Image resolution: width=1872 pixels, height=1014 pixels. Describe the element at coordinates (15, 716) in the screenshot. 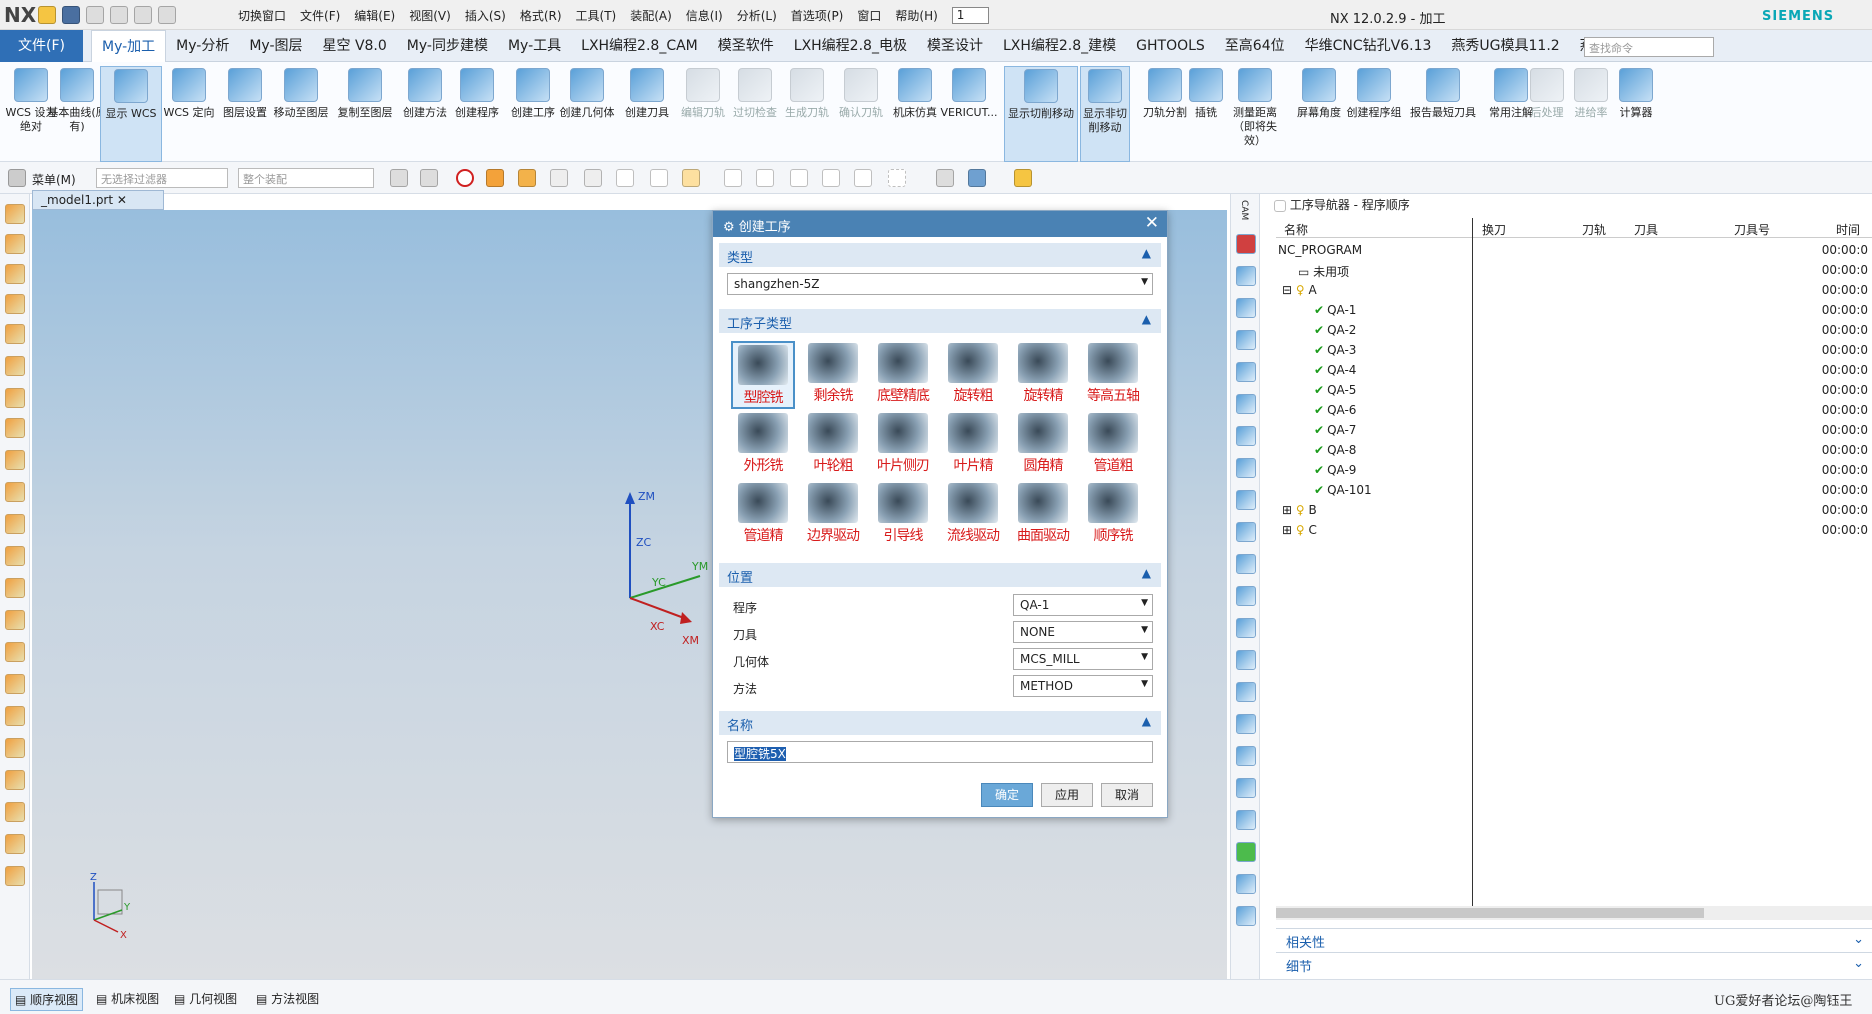

I see `box-icon` at that location.